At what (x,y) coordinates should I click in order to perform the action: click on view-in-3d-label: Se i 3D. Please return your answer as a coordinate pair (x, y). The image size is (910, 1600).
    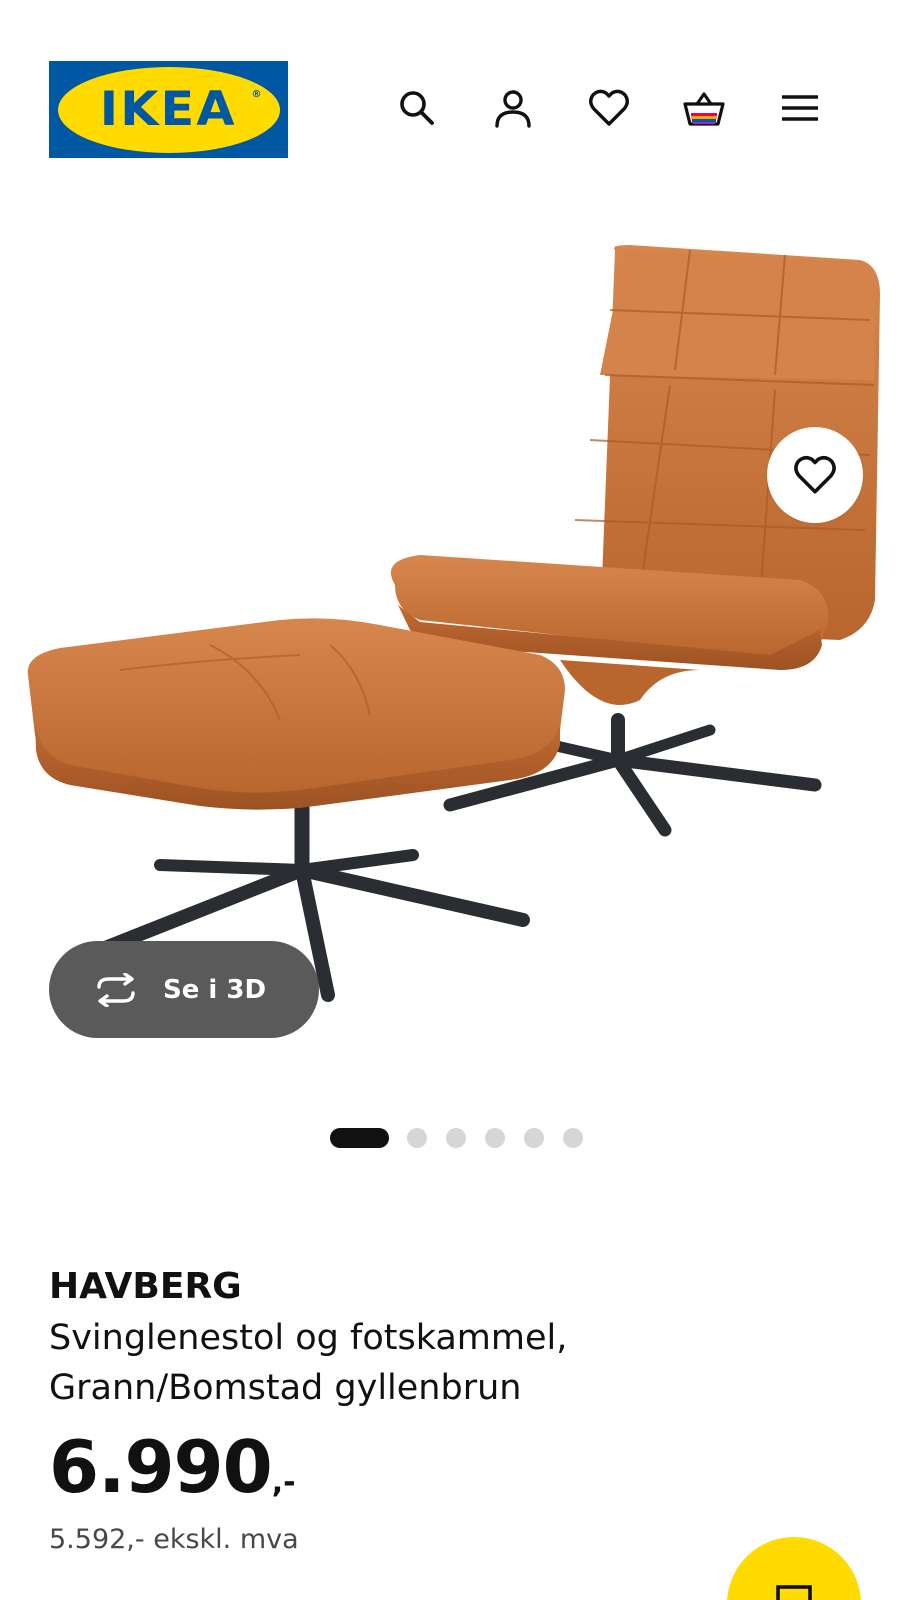
    Looking at the image, I should click on (215, 989).